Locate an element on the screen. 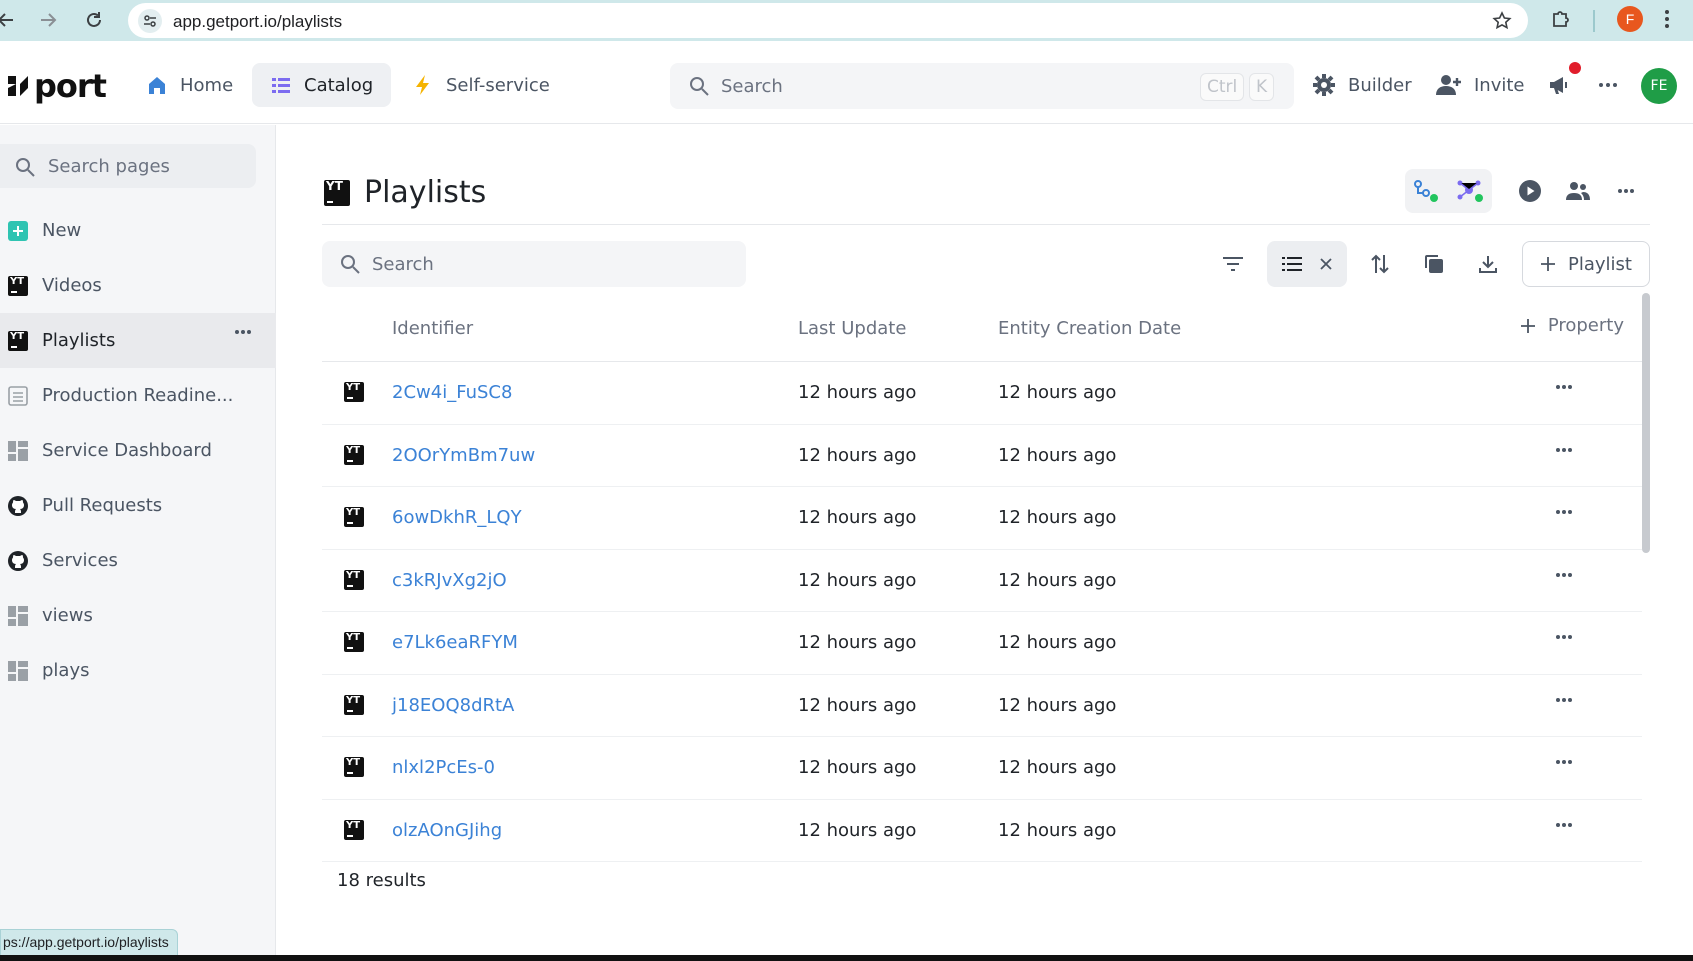 The width and height of the screenshot is (1693, 961). reload-icon is located at coordinates (94, 20).